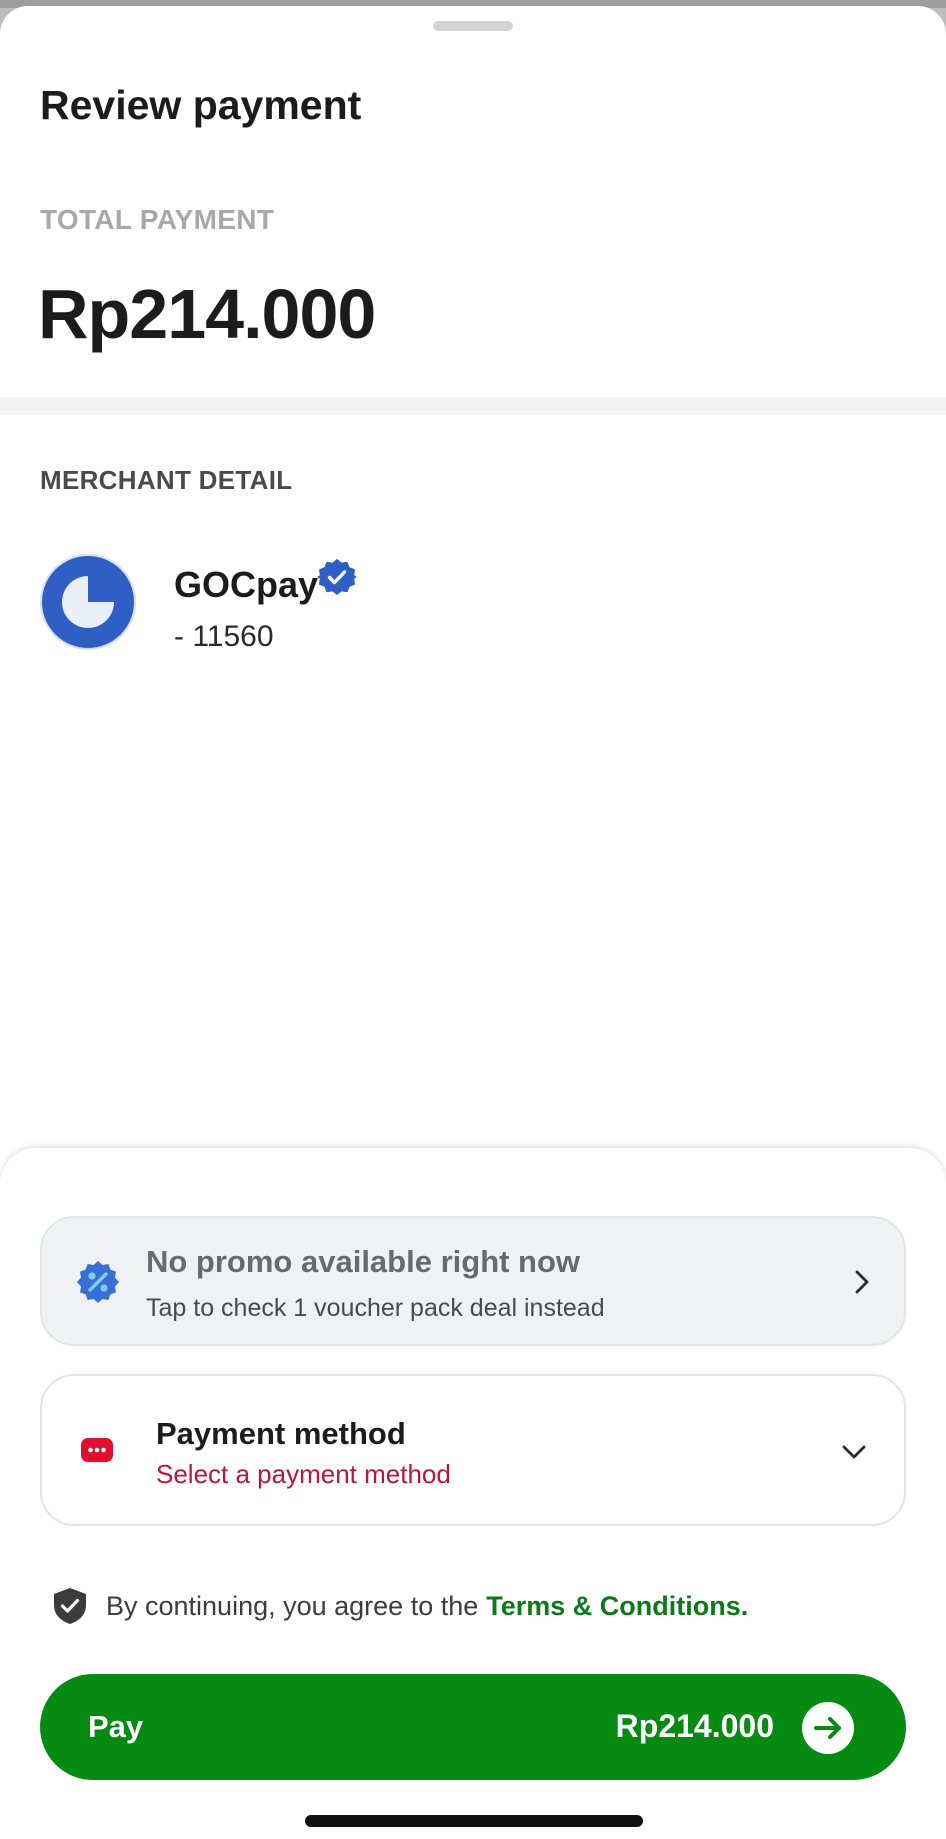 The width and height of the screenshot is (946, 1839). Describe the element at coordinates (281, 1433) in the screenshot. I see `payment-method-title: Payment method` at that location.